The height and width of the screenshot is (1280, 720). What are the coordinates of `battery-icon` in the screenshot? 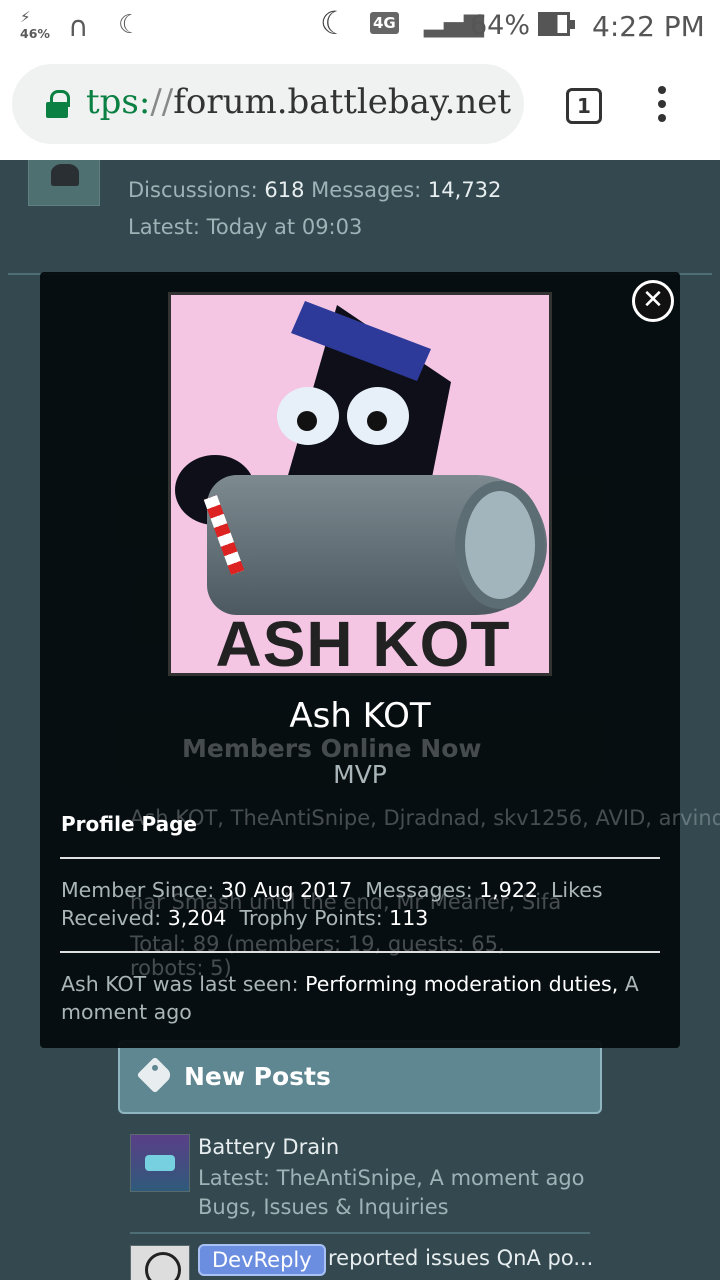 It's located at (556, 24).